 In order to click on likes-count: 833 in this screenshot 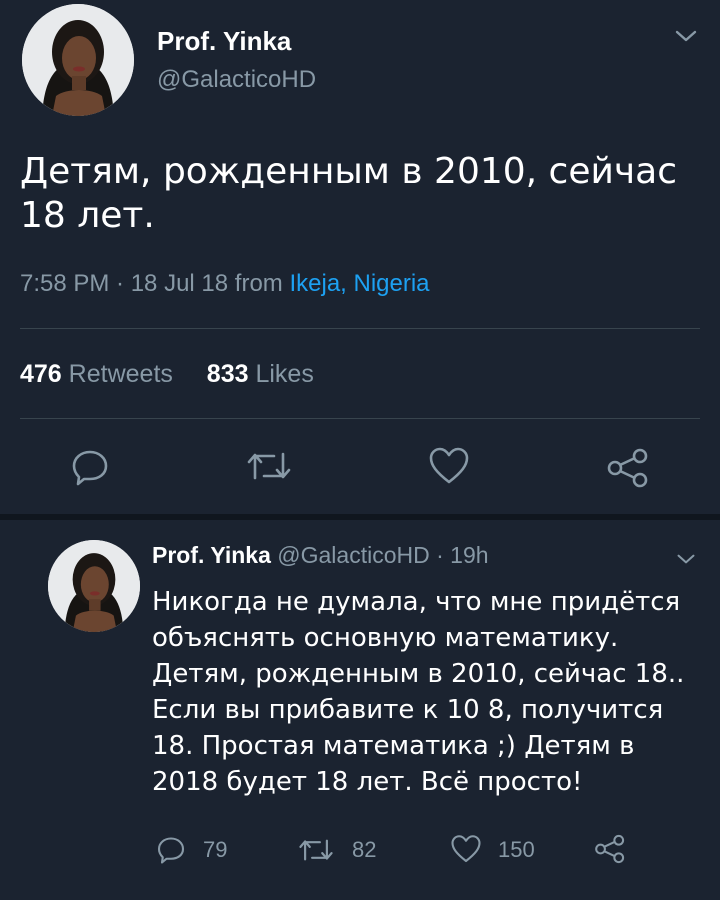, I will do `click(227, 374)`.